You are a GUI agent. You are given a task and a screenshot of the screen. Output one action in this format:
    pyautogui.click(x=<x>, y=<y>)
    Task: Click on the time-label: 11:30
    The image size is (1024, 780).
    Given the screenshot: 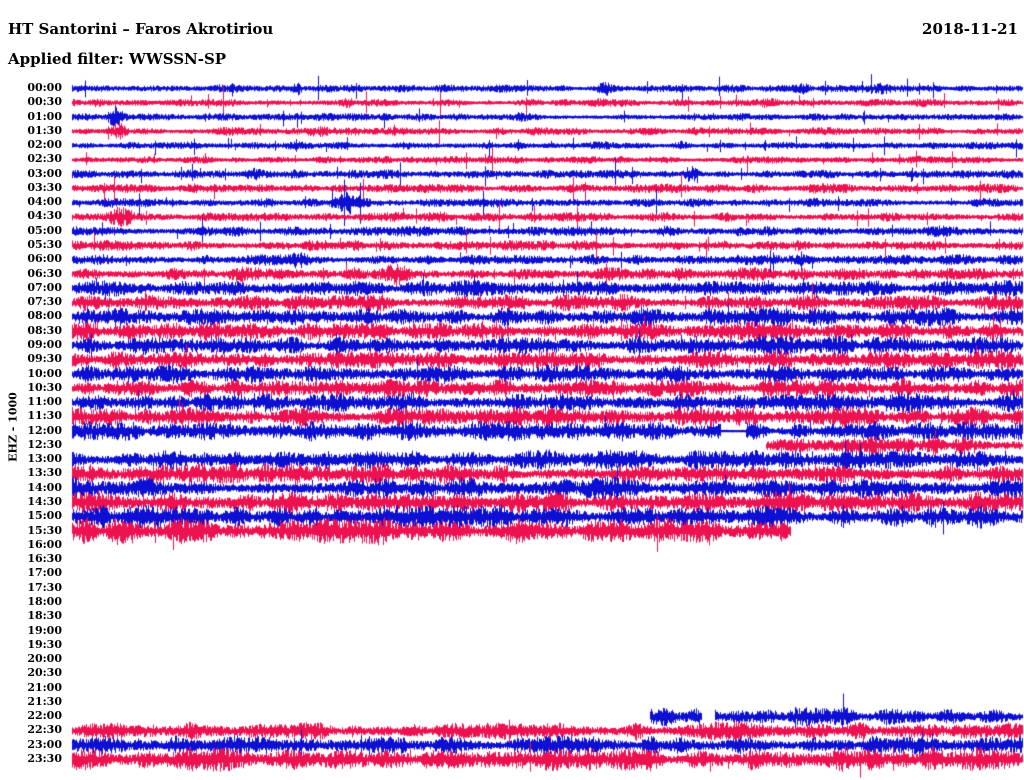 What is the action you would take?
    pyautogui.click(x=44, y=416)
    